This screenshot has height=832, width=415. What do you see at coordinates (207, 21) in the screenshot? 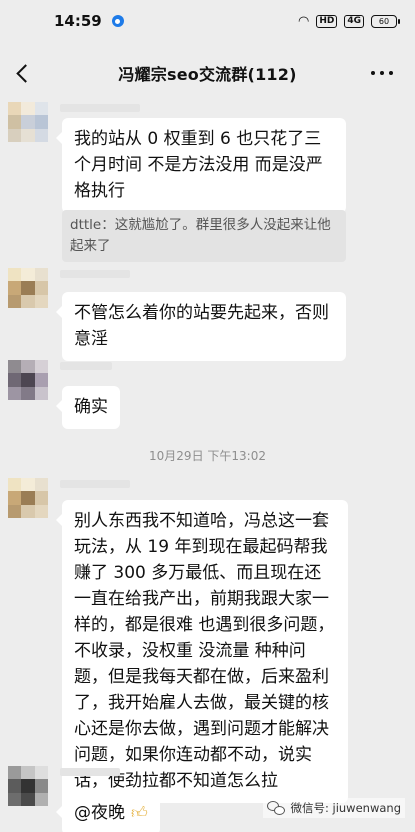
I see `status-bar: 14:59 ◠ HD 4G 60` at bounding box center [207, 21].